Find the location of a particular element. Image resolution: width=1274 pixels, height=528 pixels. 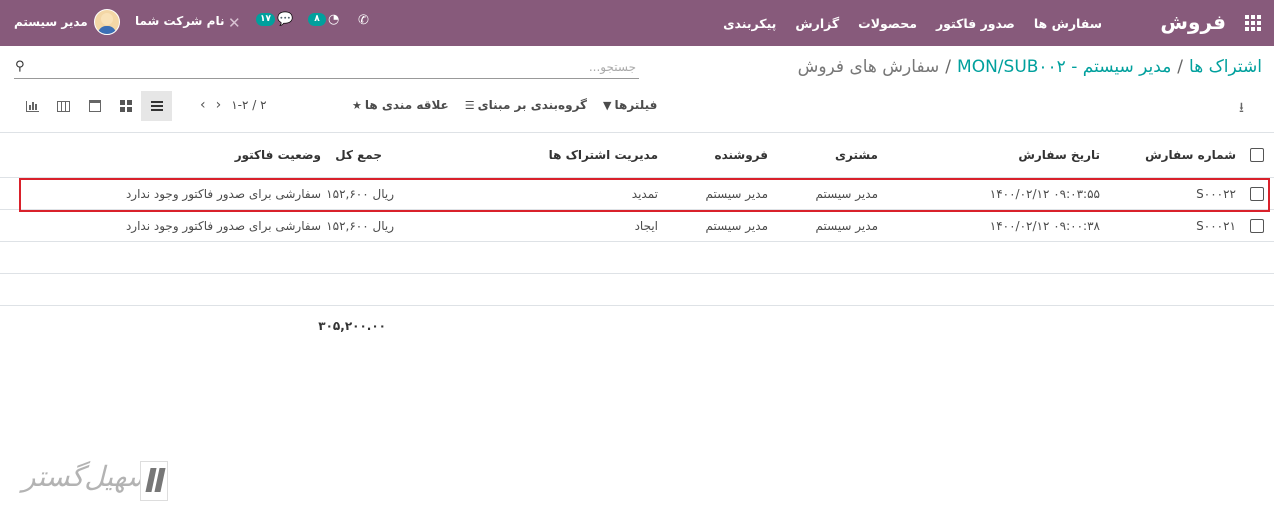

calendar-icon is located at coordinates (94, 106).